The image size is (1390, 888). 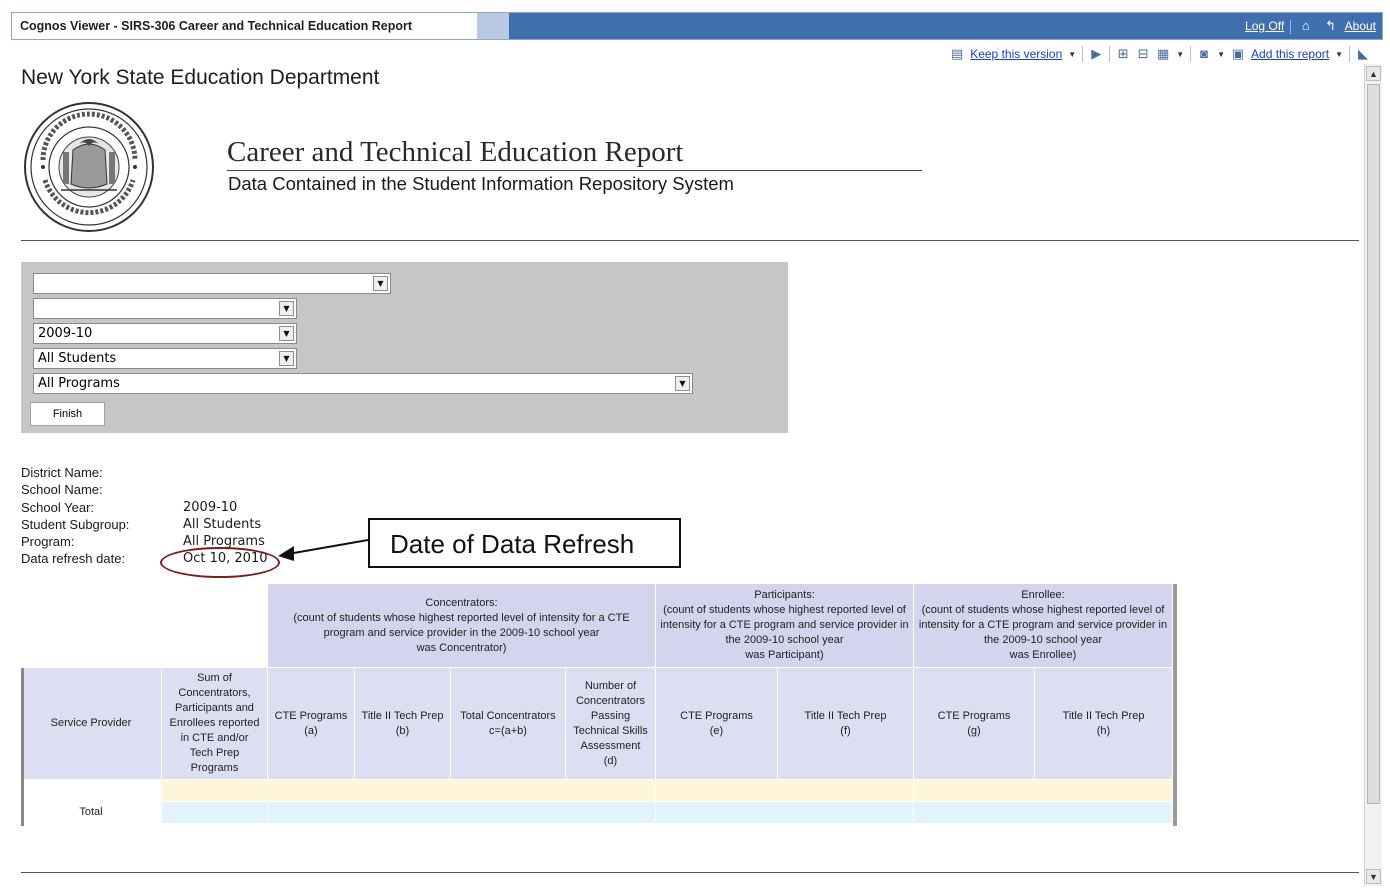 I want to click on add-report-icon: ▣, so click(x=1238, y=54).